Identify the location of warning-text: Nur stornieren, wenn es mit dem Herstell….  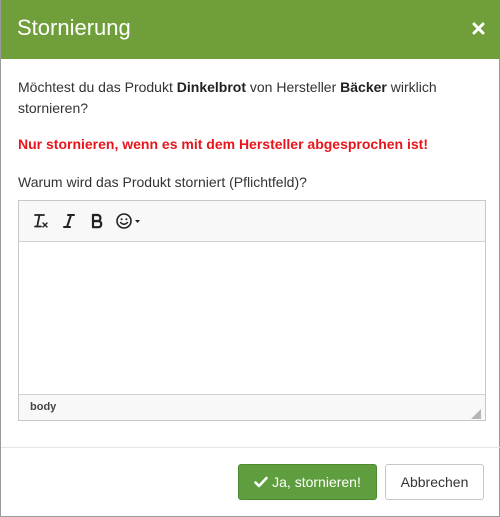
(223, 144).